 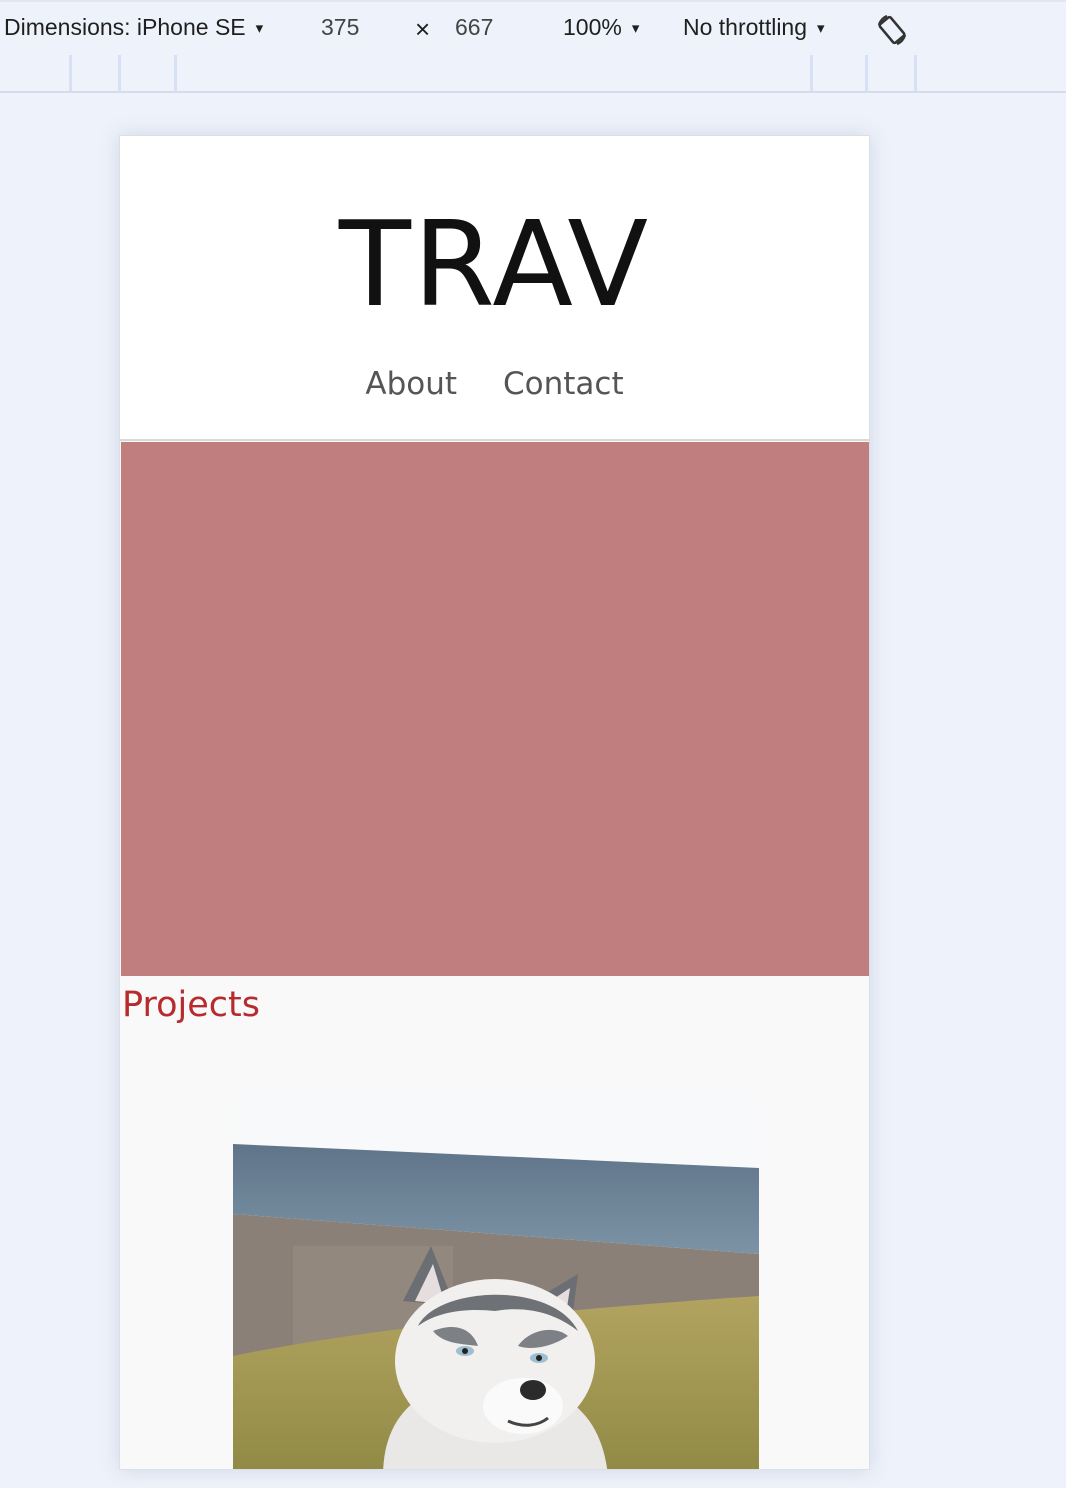 I want to click on zoom-select: 100% ▾, so click(x=601, y=27).